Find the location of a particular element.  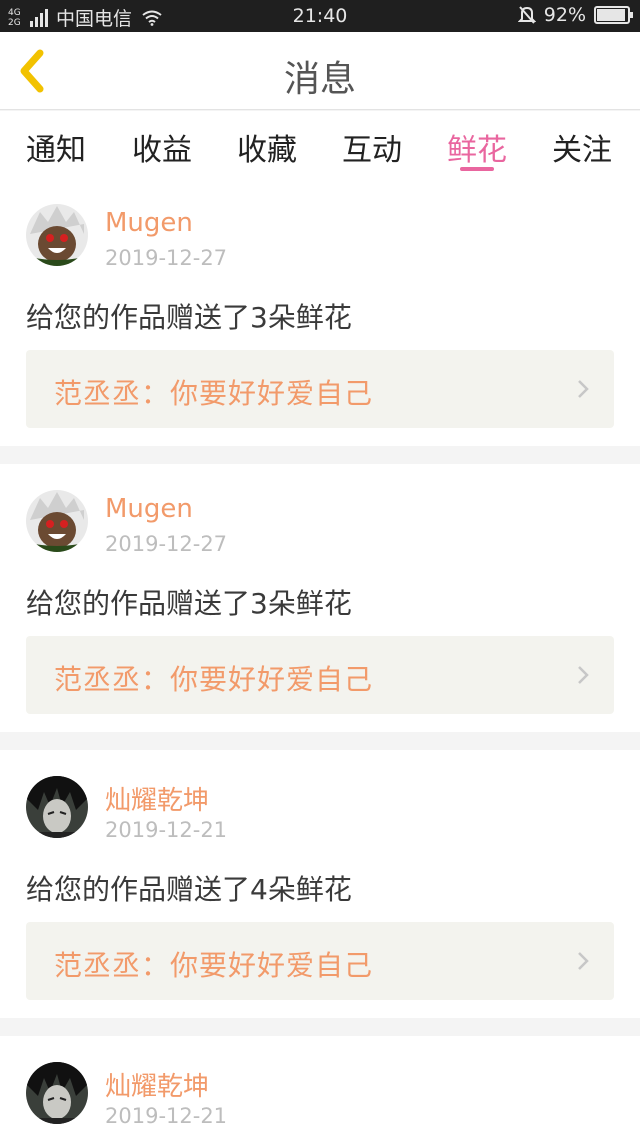

page-title: 消息 is located at coordinates (319, 79).